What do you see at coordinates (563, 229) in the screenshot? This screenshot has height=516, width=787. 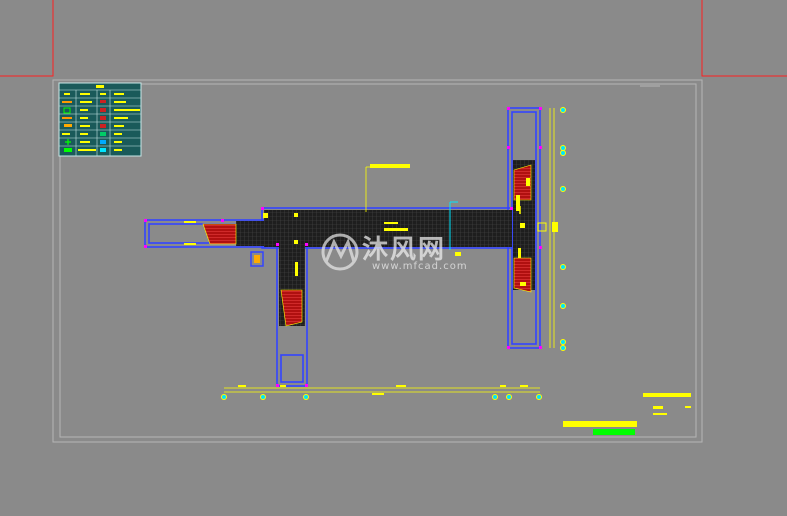 I see `axis-markers-right` at bounding box center [563, 229].